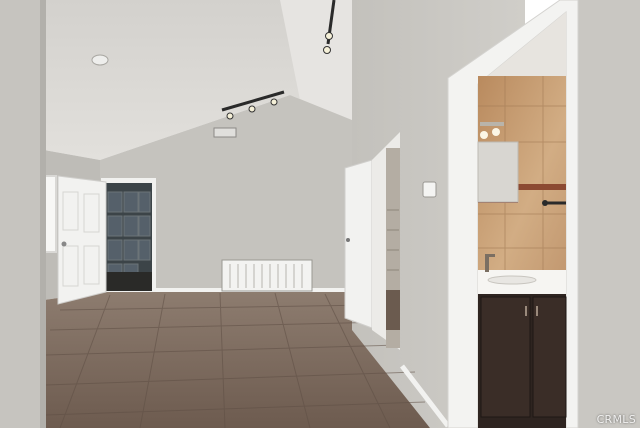  Describe the element at coordinates (429, 189) in the screenshot. I see `thermostat` at that location.